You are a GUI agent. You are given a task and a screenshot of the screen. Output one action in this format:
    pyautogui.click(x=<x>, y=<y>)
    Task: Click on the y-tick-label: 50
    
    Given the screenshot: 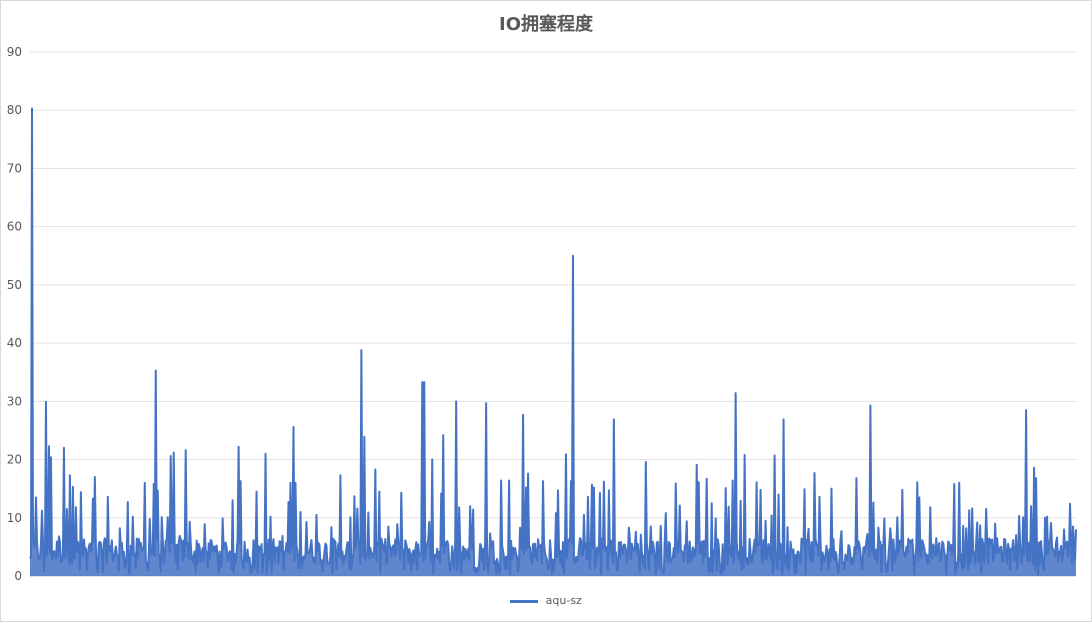 What is the action you would take?
    pyautogui.click(x=14, y=285)
    